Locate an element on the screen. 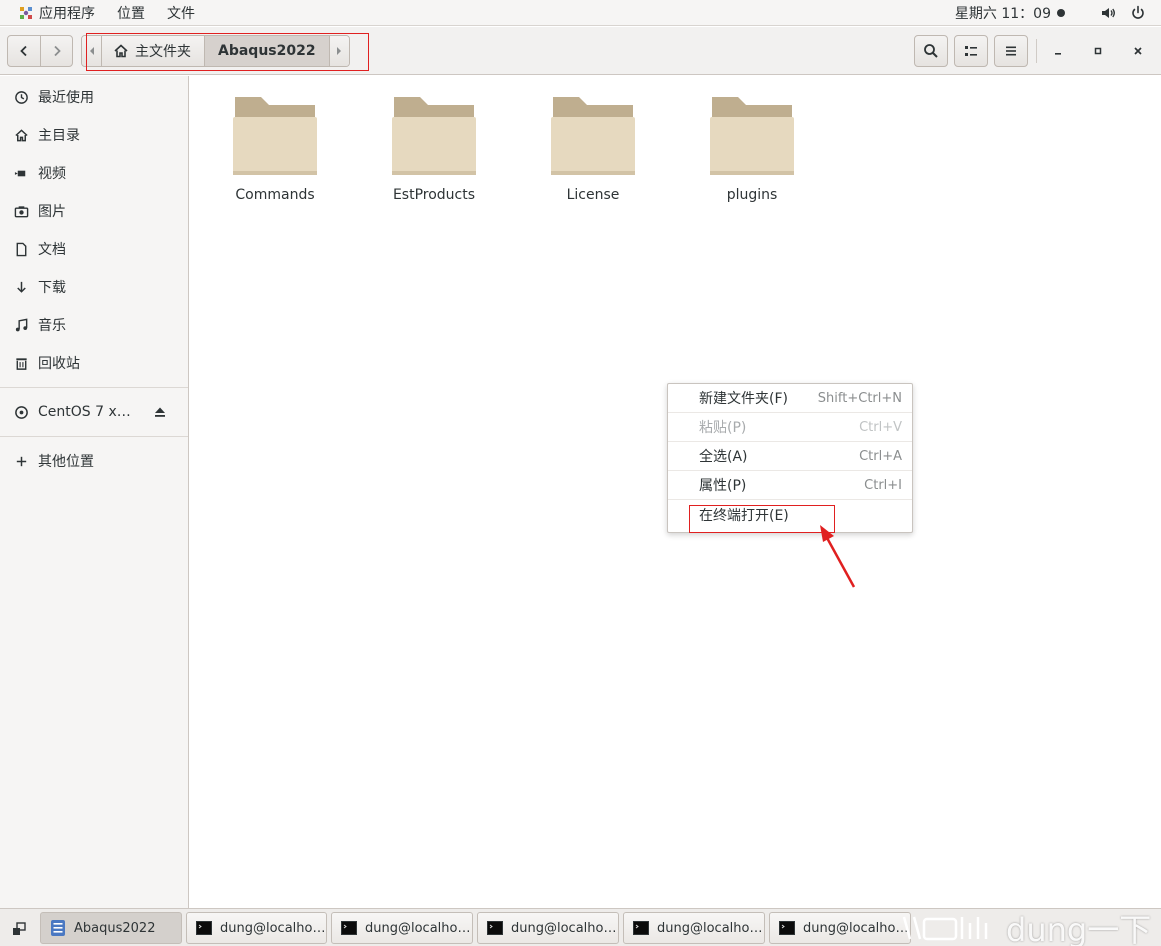 The image size is (1161, 946). volume-icon is located at coordinates (1108, 13).